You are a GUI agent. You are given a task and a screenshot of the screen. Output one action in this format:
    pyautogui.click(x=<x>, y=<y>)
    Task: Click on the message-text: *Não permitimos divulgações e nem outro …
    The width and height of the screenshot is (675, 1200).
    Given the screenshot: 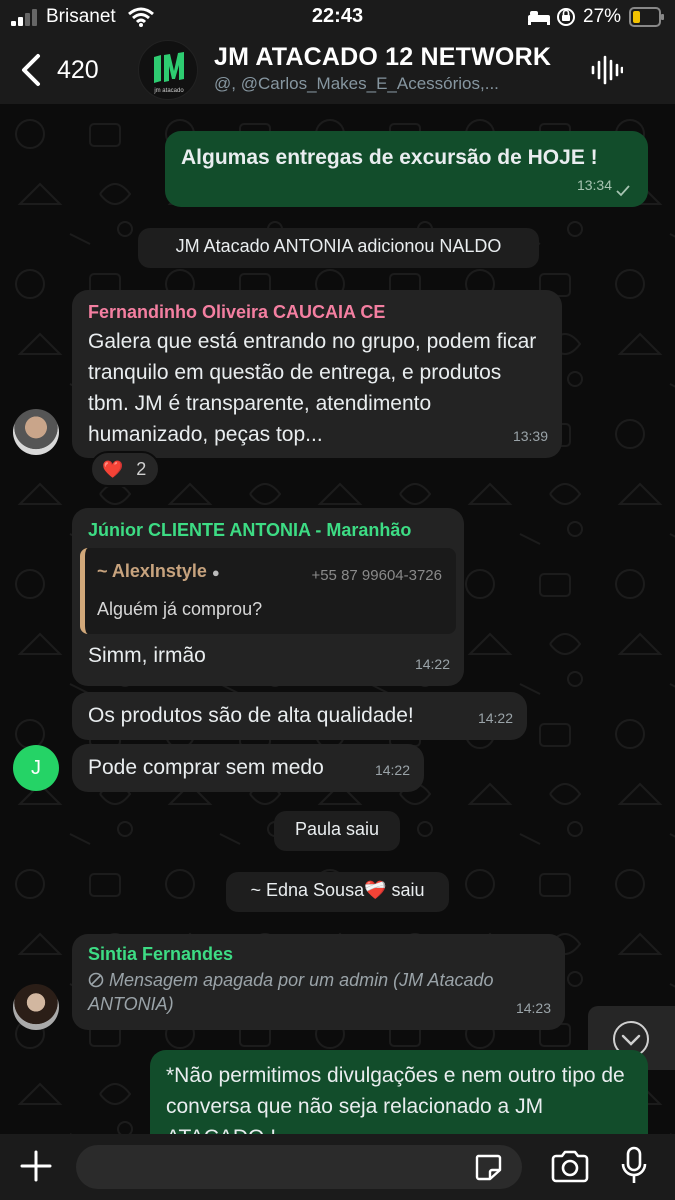 What is the action you would take?
    pyautogui.click(x=395, y=1099)
    